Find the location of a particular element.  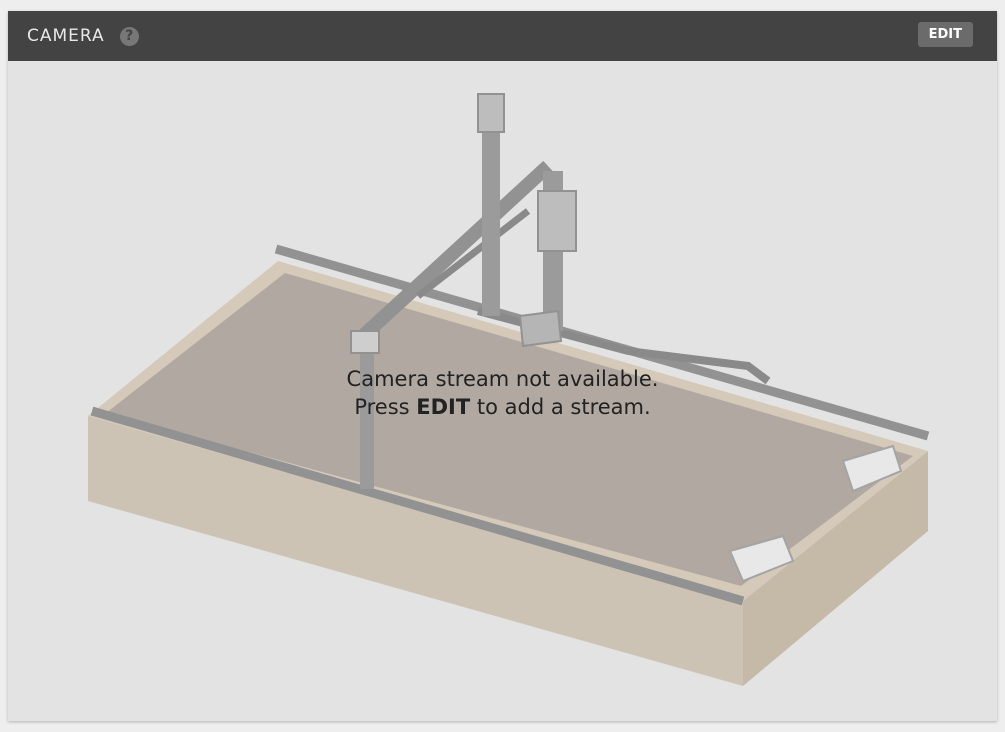

edit-button: EDIT is located at coordinates (945, 34).